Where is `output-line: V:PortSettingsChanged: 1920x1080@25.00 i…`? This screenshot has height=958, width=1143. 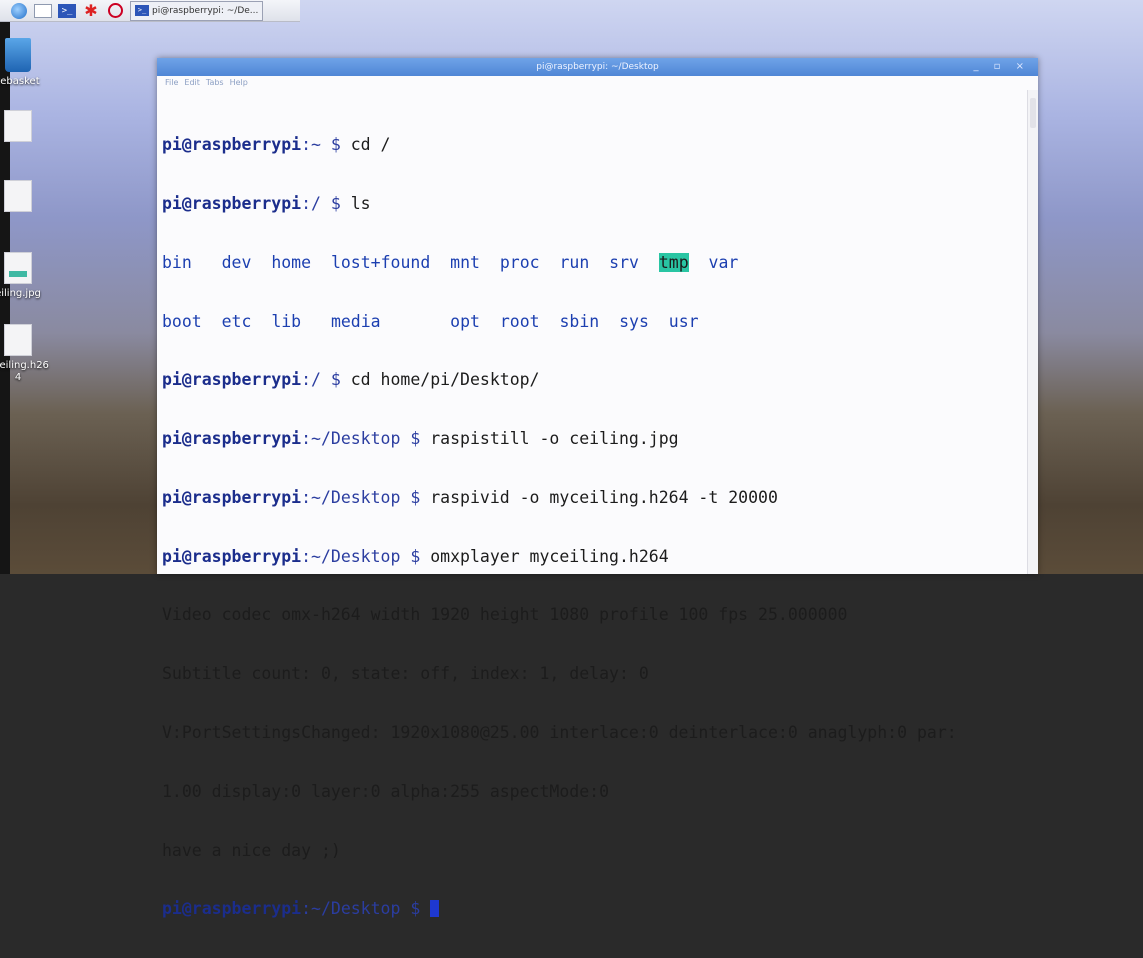
output-line: V:PortSettingsChanged: 1920x1080@25.00 i… is located at coordinates (559, 732).